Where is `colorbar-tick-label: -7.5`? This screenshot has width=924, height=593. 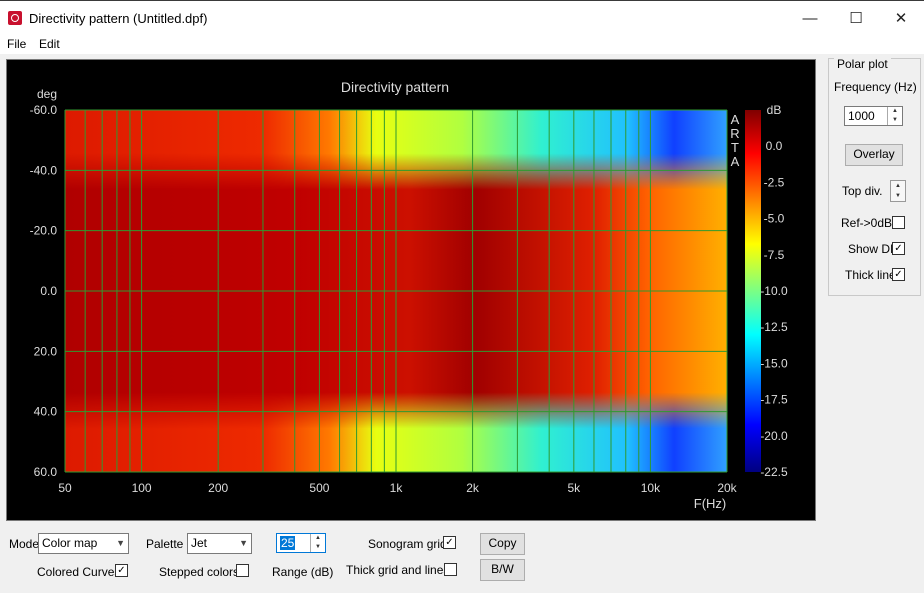 colorbar-tick-label: -7.5 is located at coordinates (774, 255).